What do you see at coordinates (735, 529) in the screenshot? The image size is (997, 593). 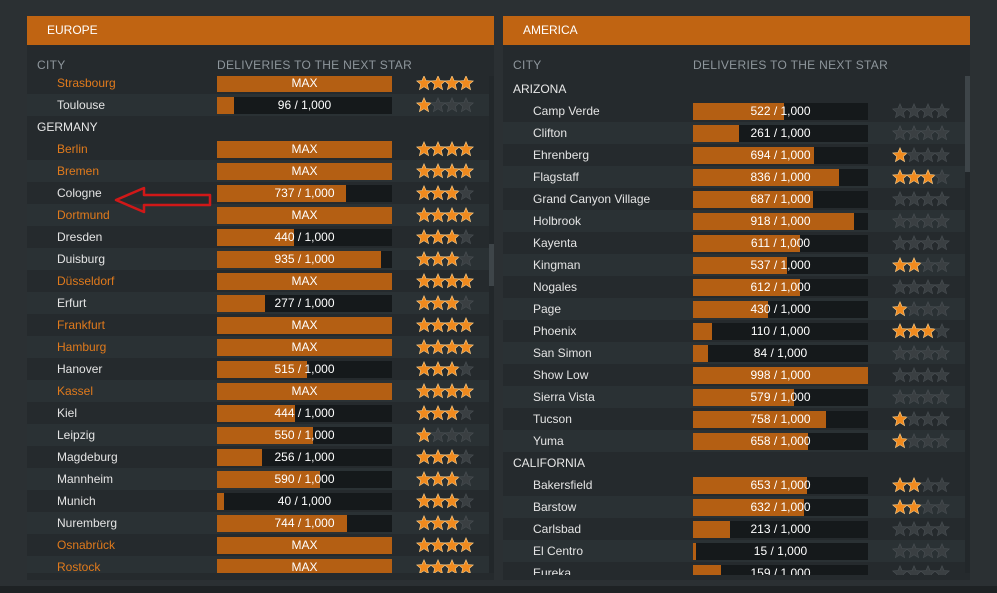 I see `city-row: Carlsbad 213 / 1,000` at bounding box center [735, 529].